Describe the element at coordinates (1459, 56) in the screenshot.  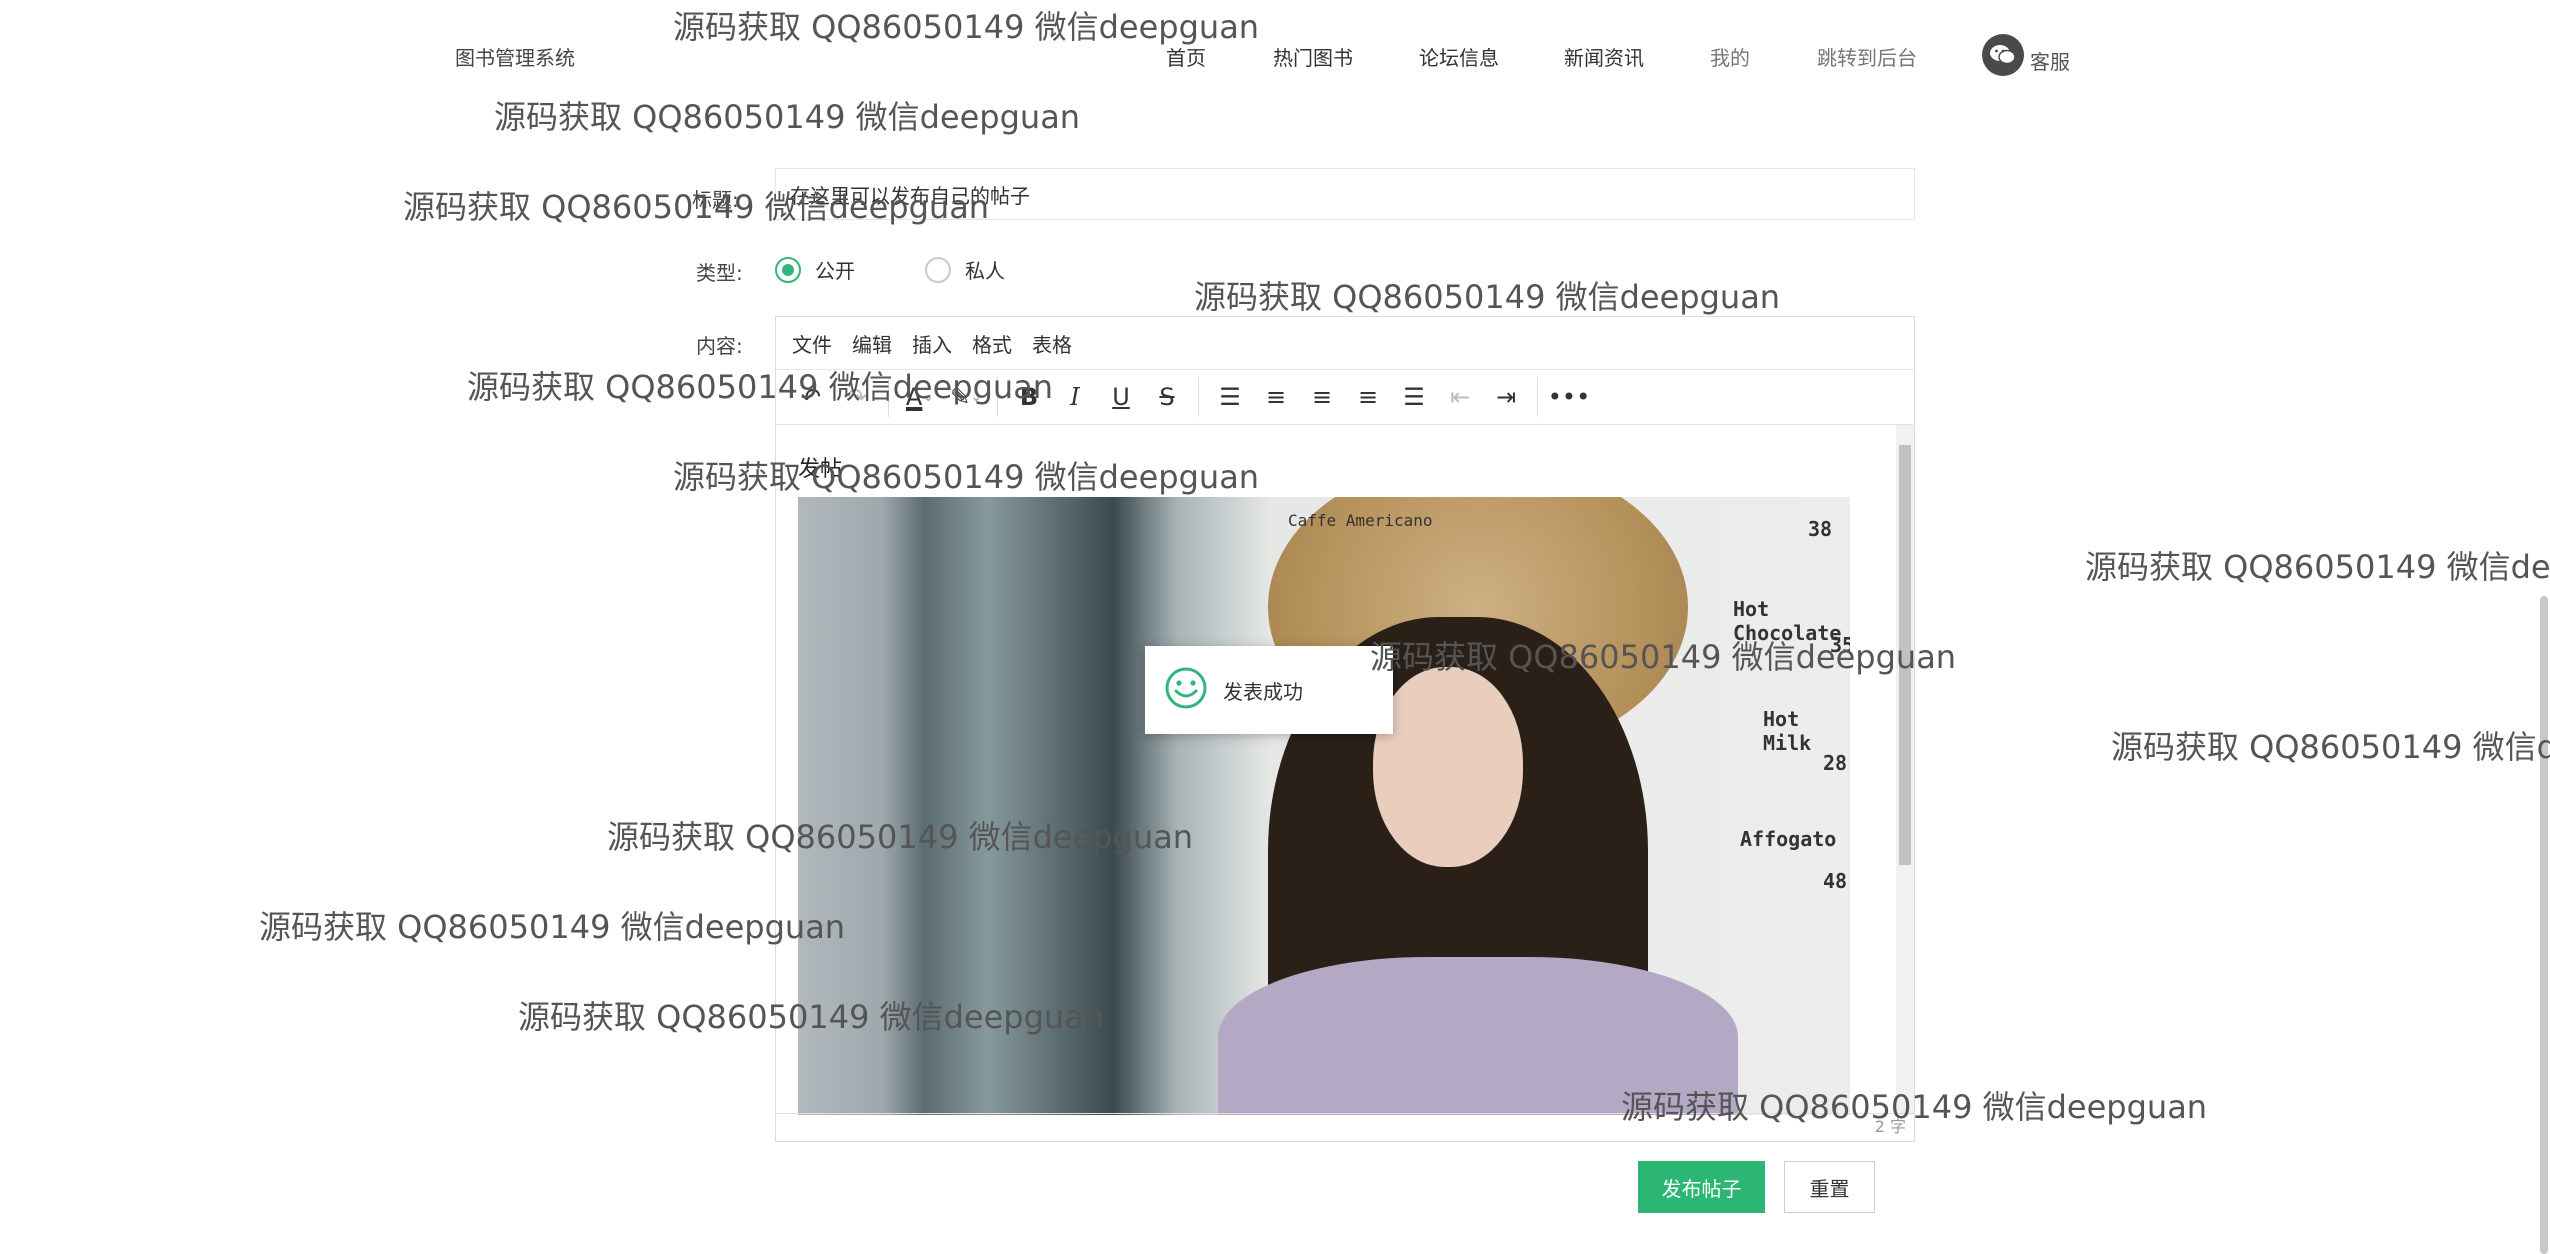
I see `nav-forum: 论坛信息` at that location.